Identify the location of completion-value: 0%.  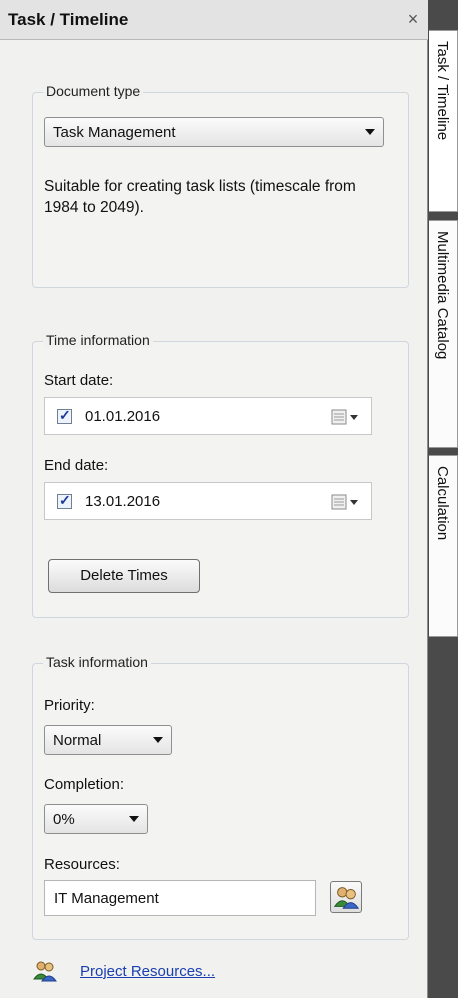
(64, 819).